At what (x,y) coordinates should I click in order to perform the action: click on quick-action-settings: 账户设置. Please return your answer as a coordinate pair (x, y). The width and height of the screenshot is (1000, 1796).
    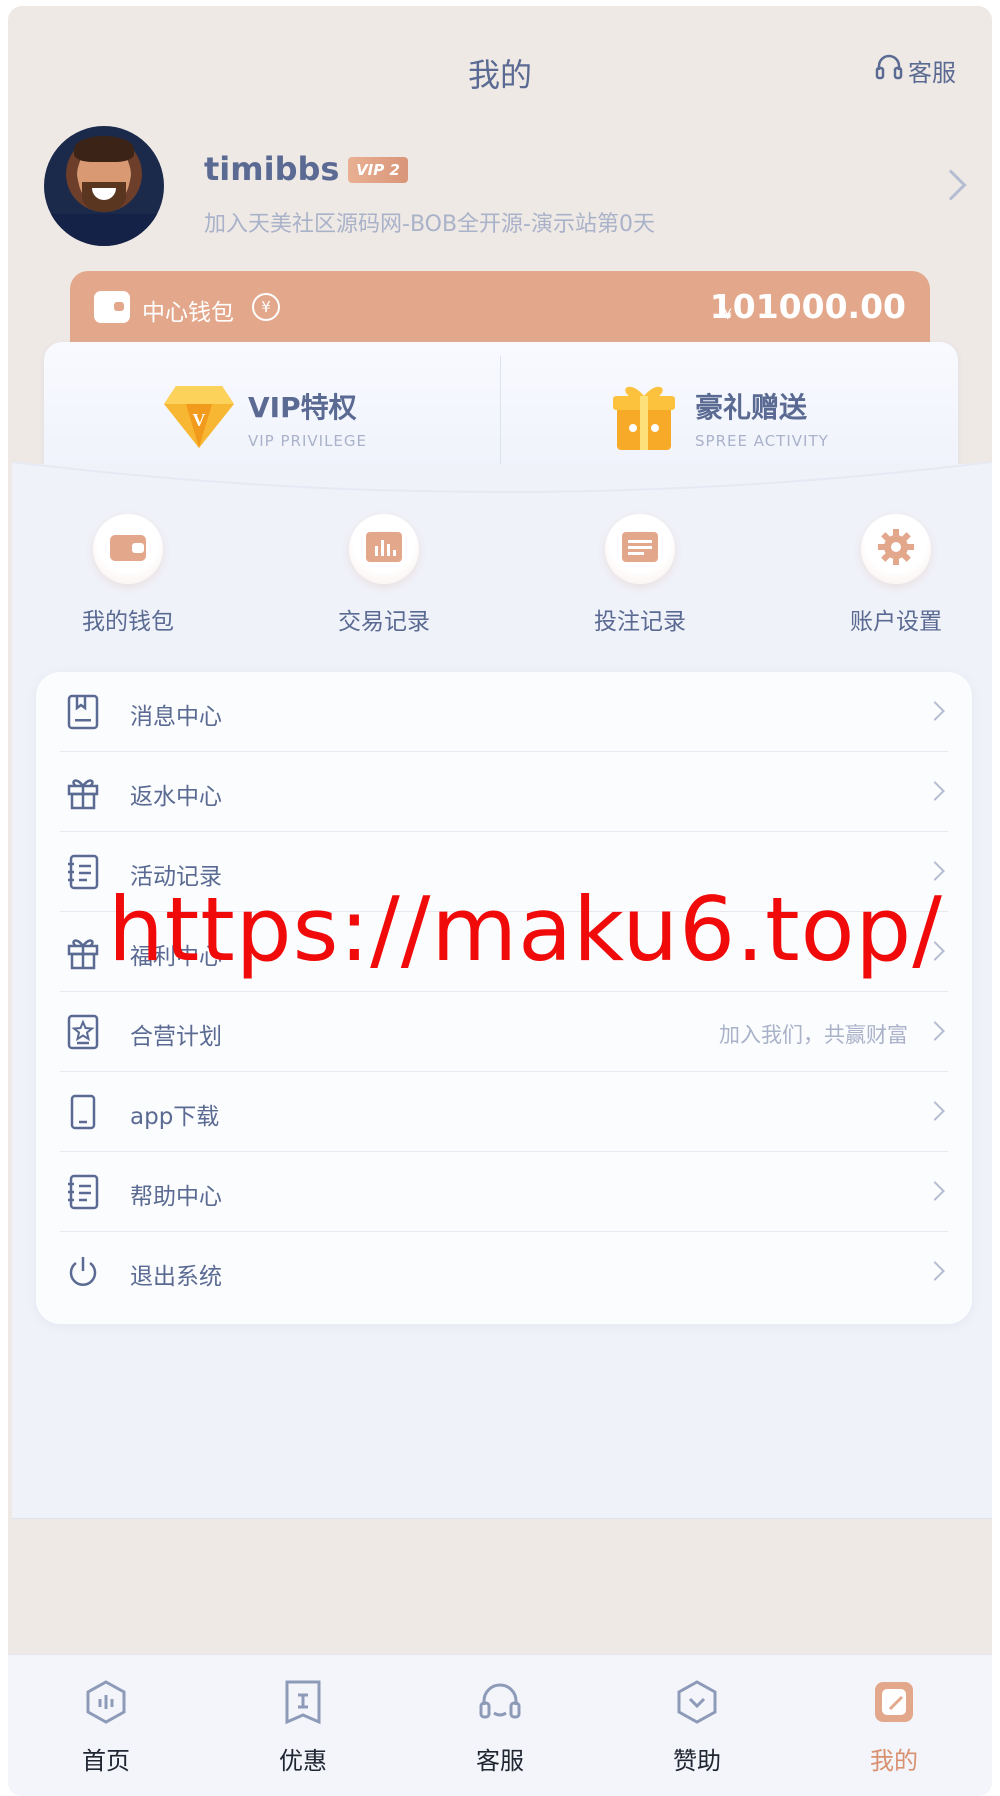
    Looking at the image, I should click on (896, 575).